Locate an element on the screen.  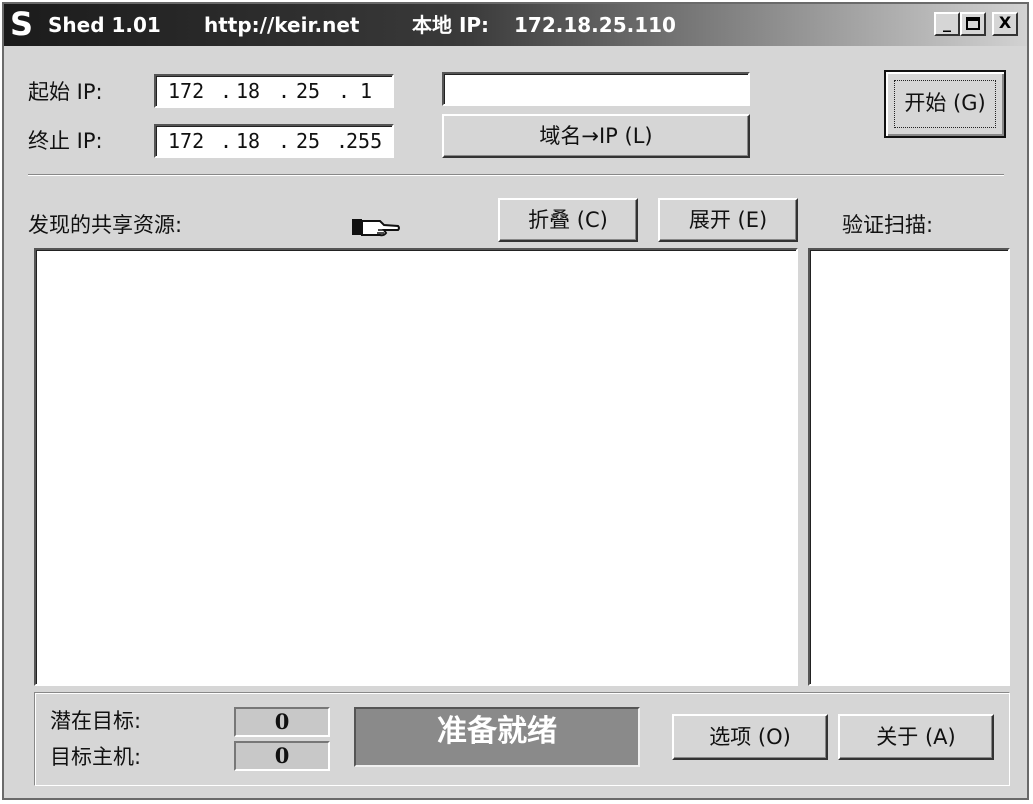
maximize-icon is located at coordinates (973, 23).